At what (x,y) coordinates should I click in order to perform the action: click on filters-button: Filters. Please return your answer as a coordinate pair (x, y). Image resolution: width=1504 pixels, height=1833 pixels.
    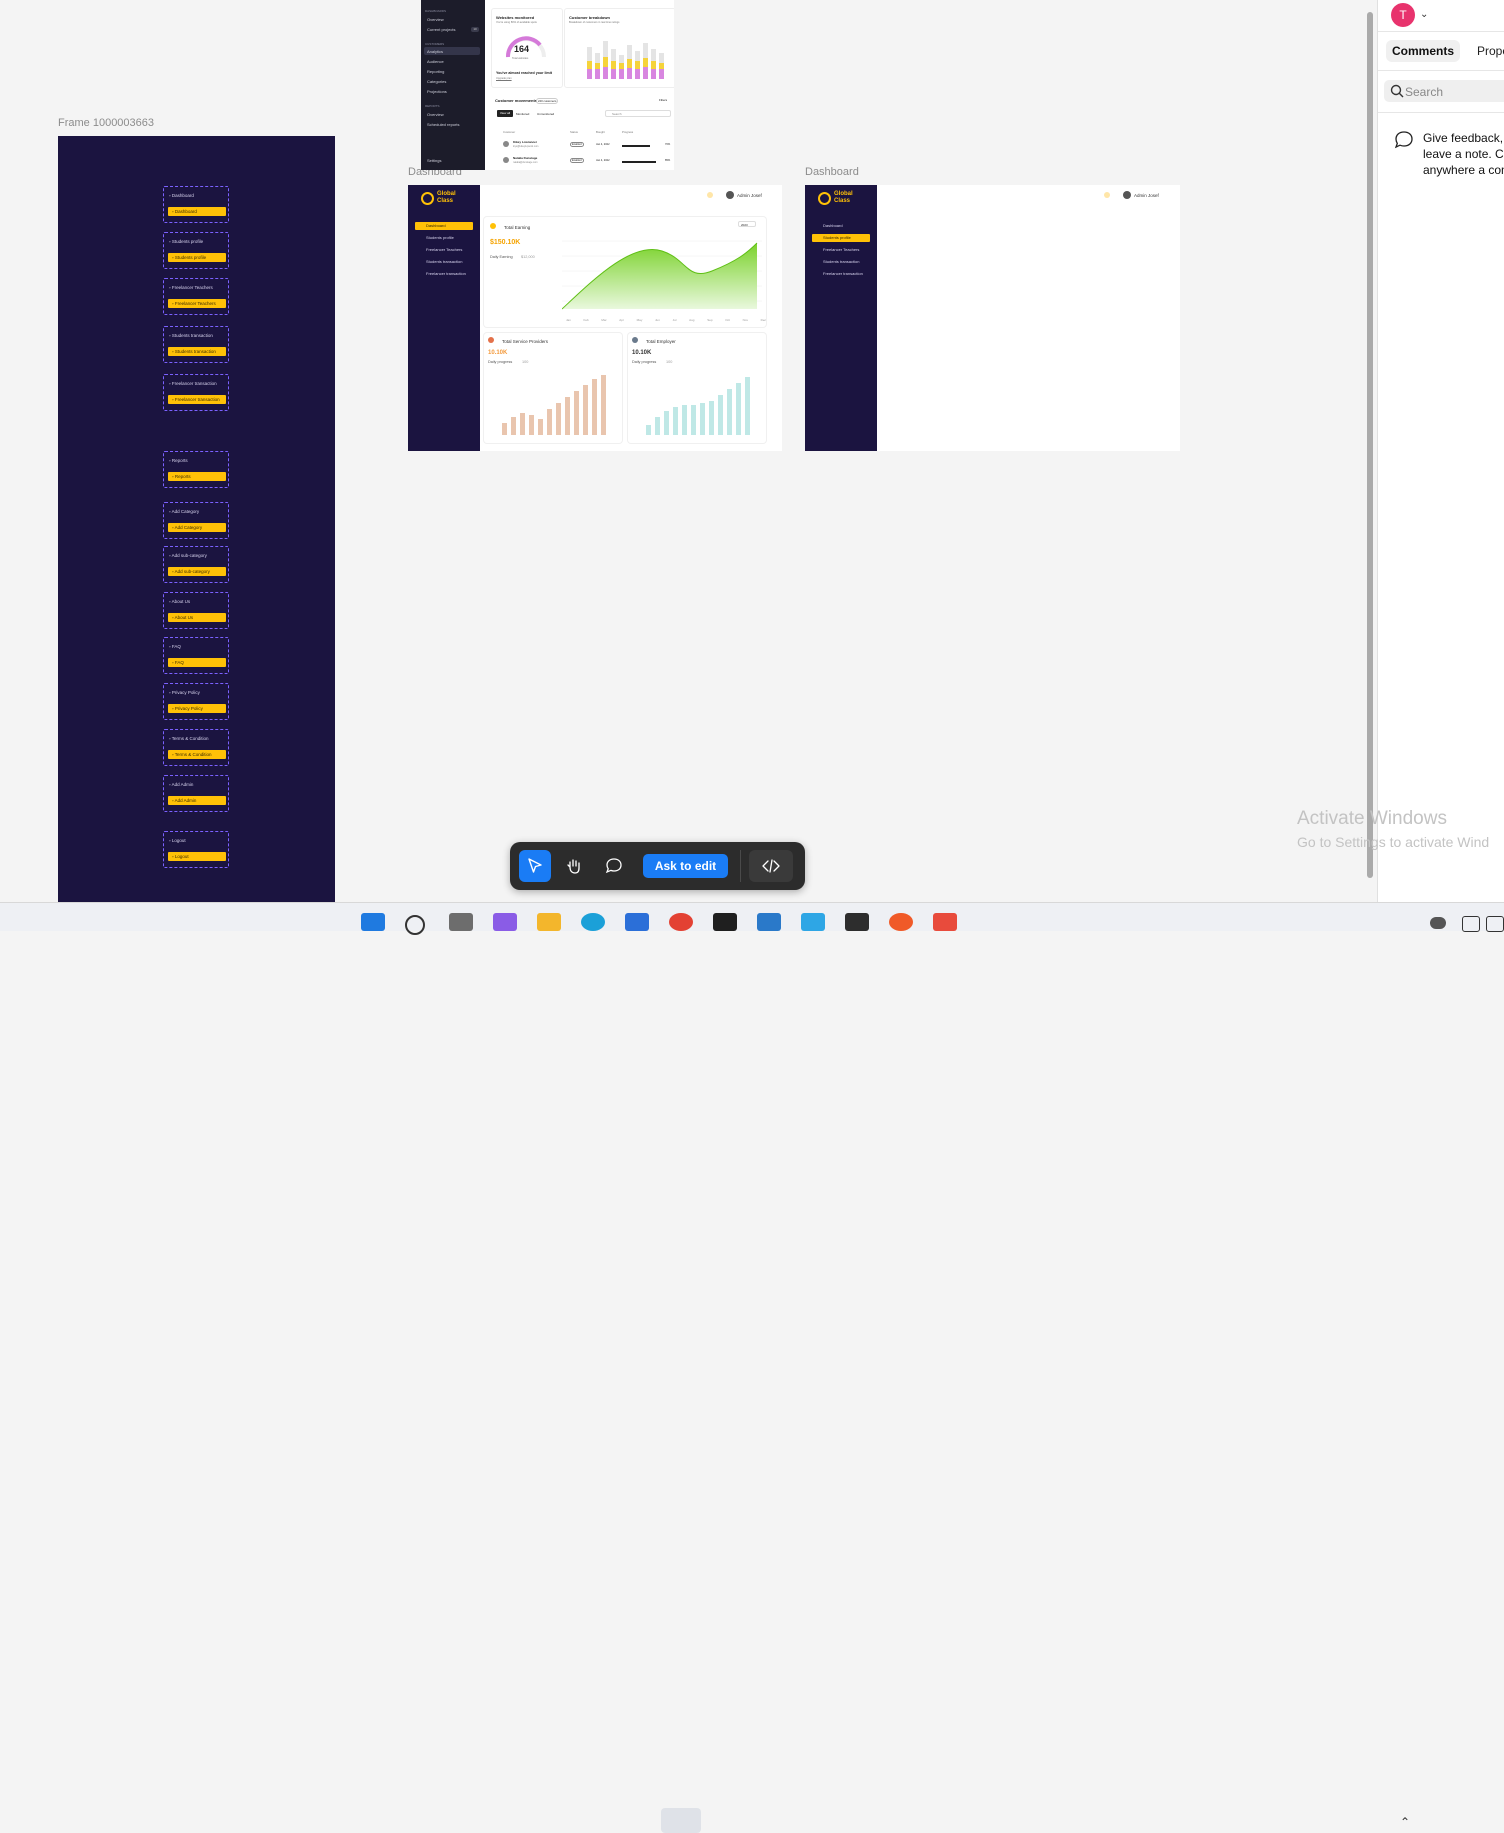
    Looking at the image, I should click on (663, 100).